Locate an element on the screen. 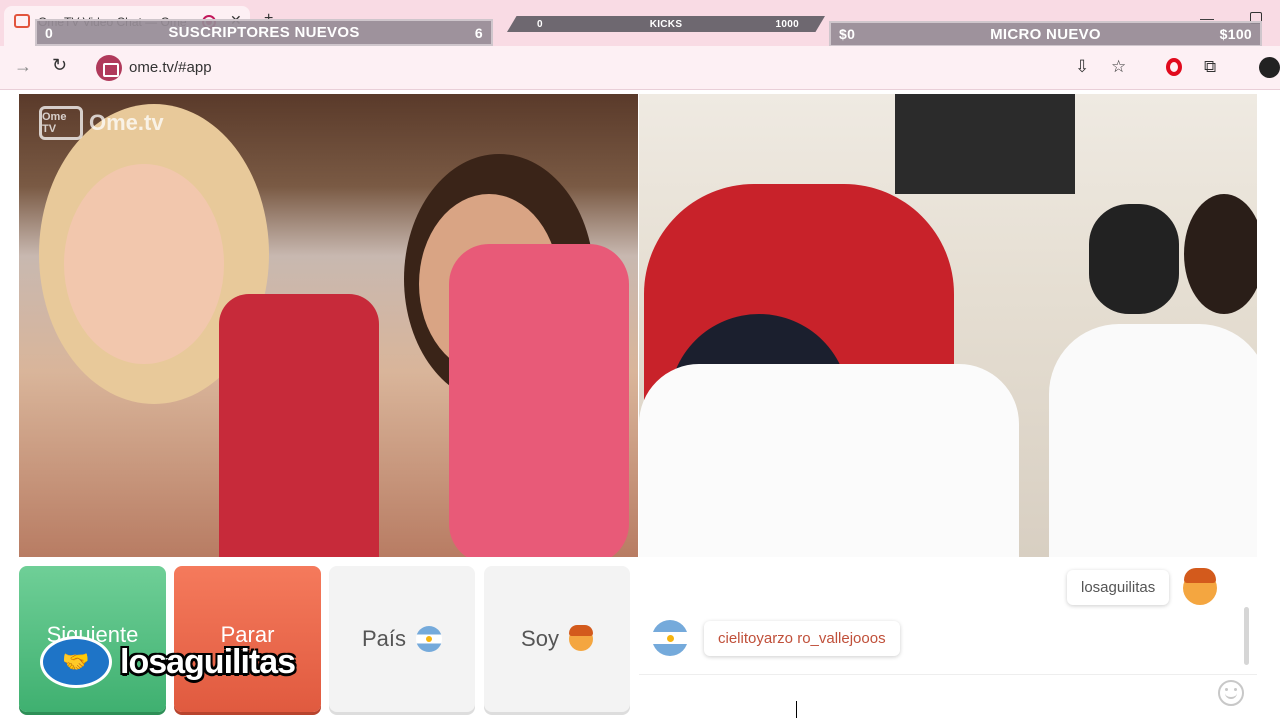  micro-current: $0 is located at coordinates (847, 34).